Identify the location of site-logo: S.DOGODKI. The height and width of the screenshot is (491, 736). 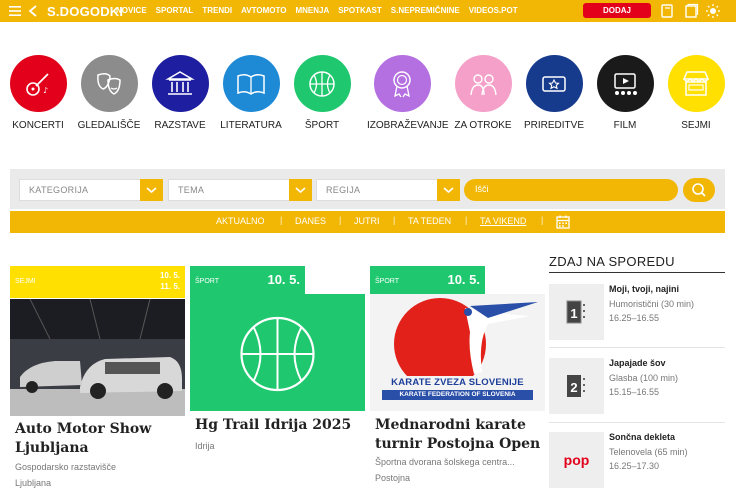
(85, 11).